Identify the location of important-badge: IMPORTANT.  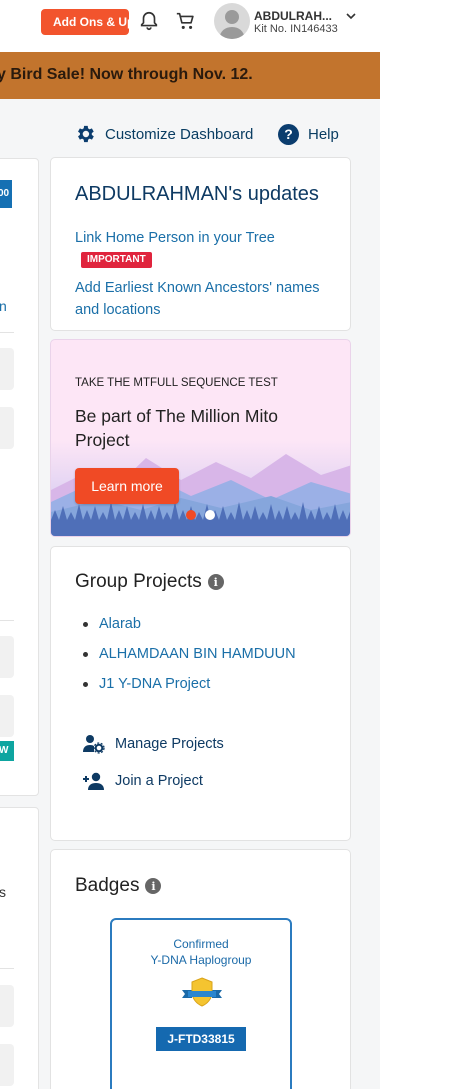
(116, 260).